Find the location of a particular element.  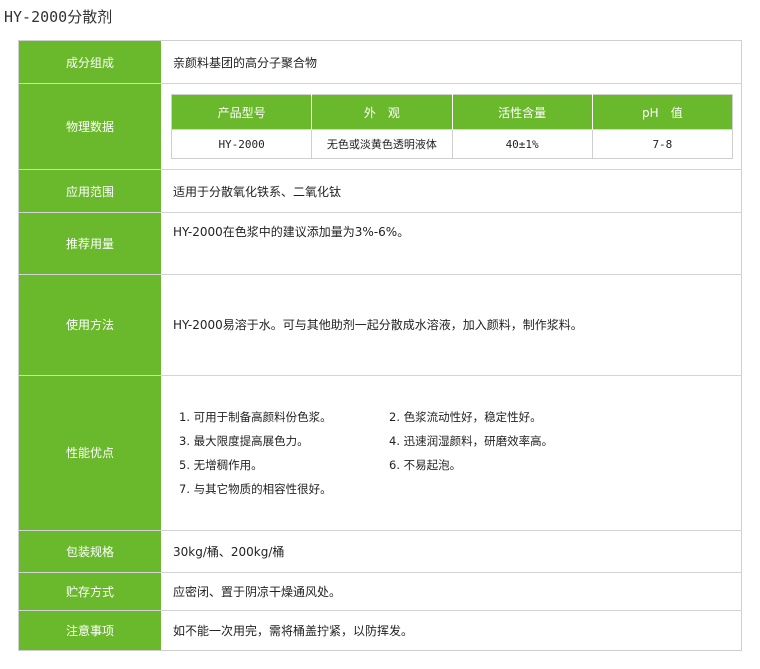

header-ph: pH 值 is located at coordinates (662, 112).